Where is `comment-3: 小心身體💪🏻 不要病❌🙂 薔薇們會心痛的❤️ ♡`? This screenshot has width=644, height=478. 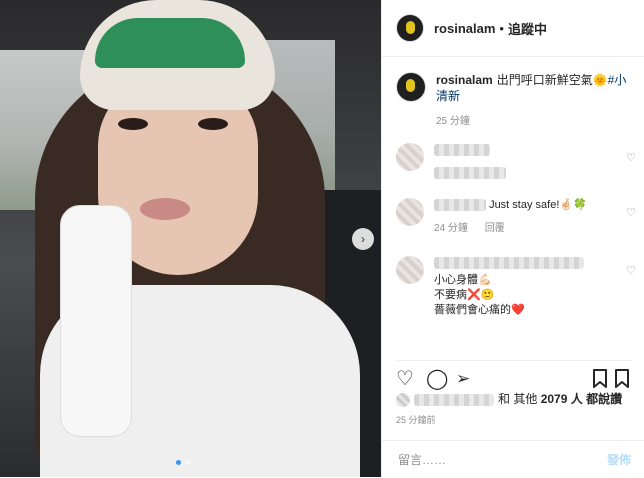 comment-3: 小心身體💪🏻 不要病❌🙂 薔薇們會心痛的❤️ ♡ is located at coordinates (516, 287).